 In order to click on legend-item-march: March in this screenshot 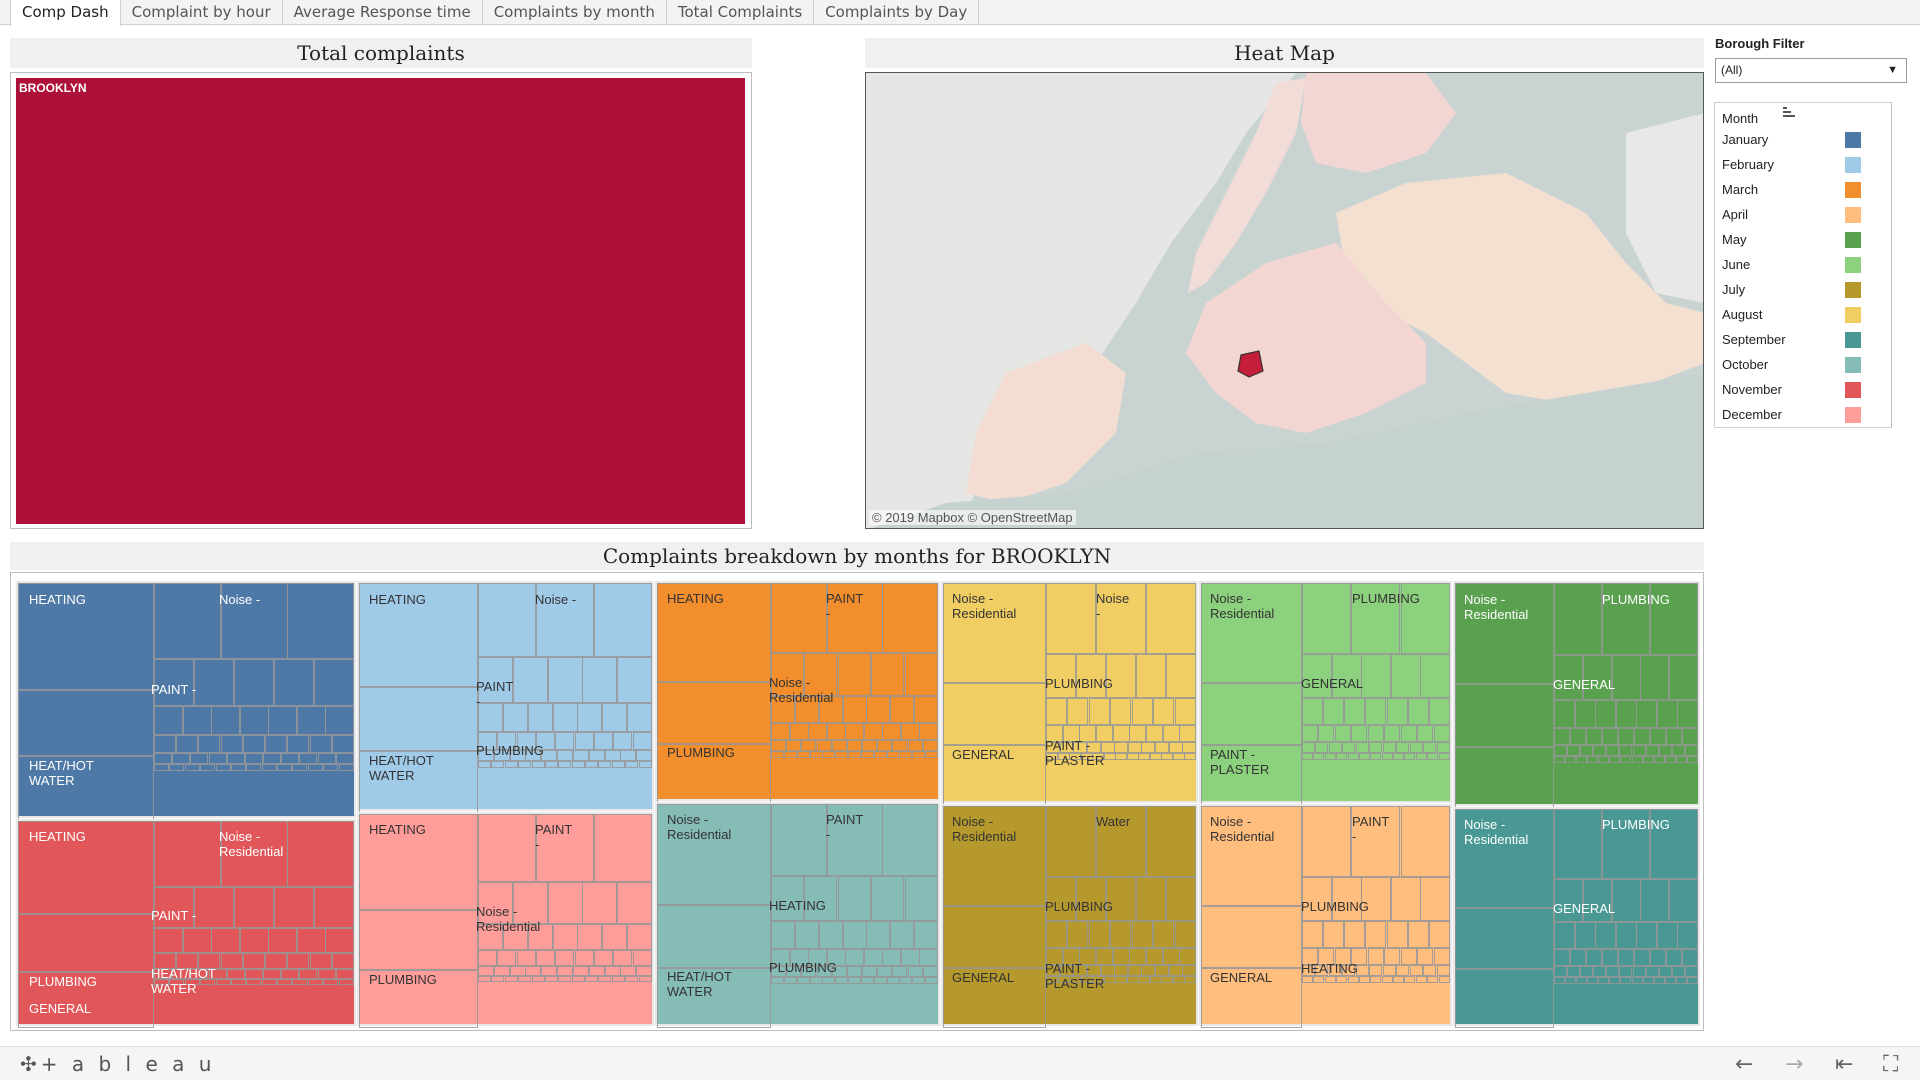, I will do `click(1740, 189)`.